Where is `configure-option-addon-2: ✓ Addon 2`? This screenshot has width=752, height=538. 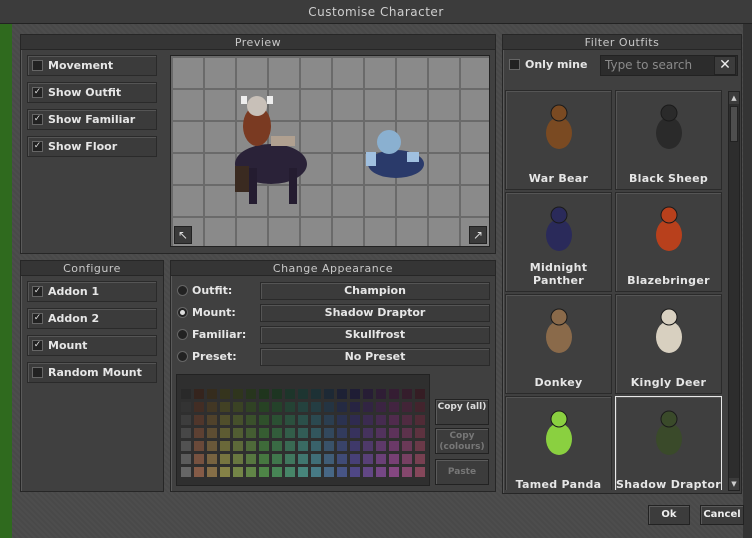 configure-option-addon-2: ✓ Addon 2 is located at coordinates (92, 318).